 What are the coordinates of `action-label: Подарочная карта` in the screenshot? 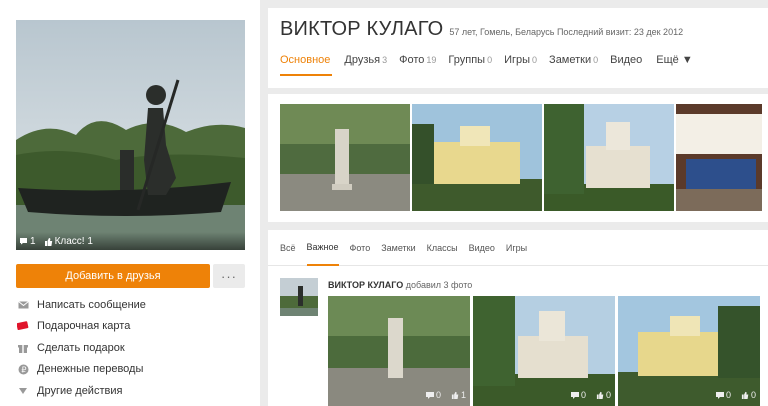 It's located at (84, 326).